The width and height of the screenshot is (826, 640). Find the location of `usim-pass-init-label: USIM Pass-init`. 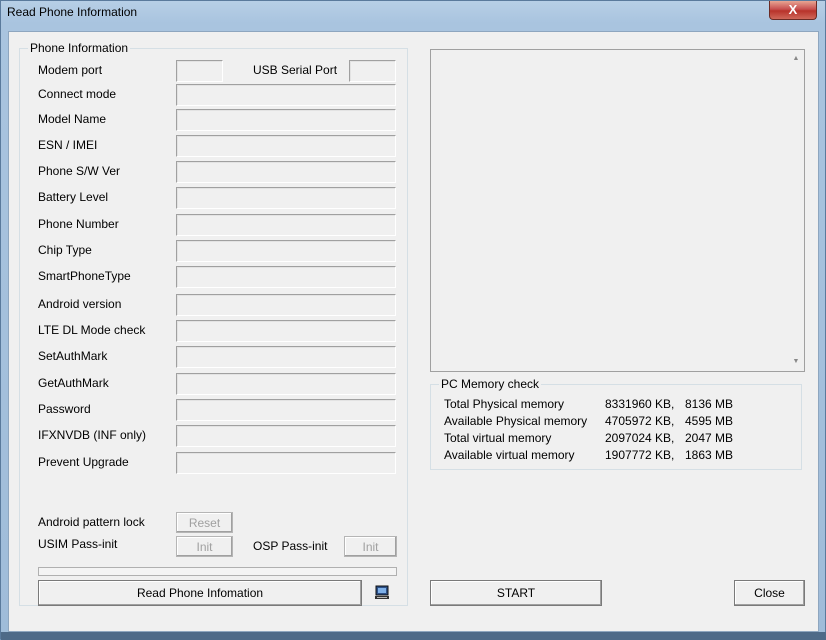

usim-pass-init-label: USIM Pass-init is located at coordinates (78, 544).